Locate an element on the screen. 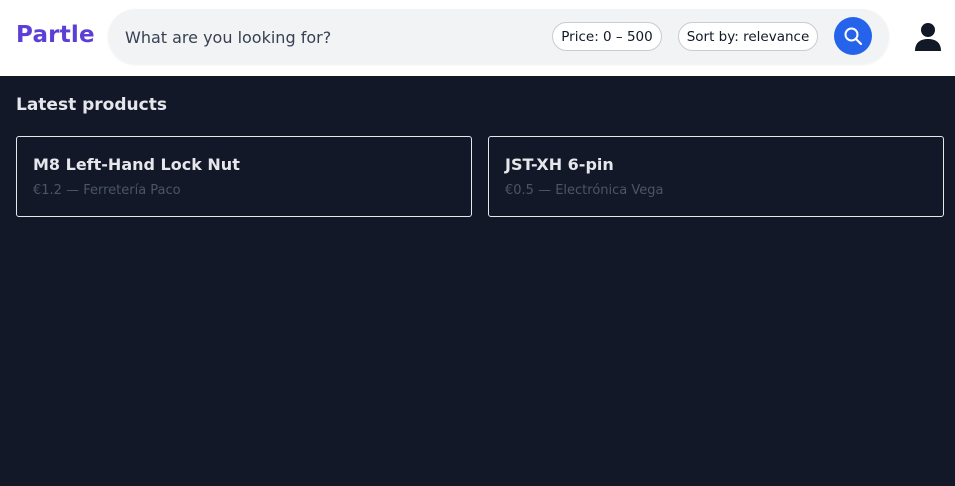 Image resolution: width=955 pixels, height=486 pixels. section-title: Latest products is located at coordinates (91, 105).